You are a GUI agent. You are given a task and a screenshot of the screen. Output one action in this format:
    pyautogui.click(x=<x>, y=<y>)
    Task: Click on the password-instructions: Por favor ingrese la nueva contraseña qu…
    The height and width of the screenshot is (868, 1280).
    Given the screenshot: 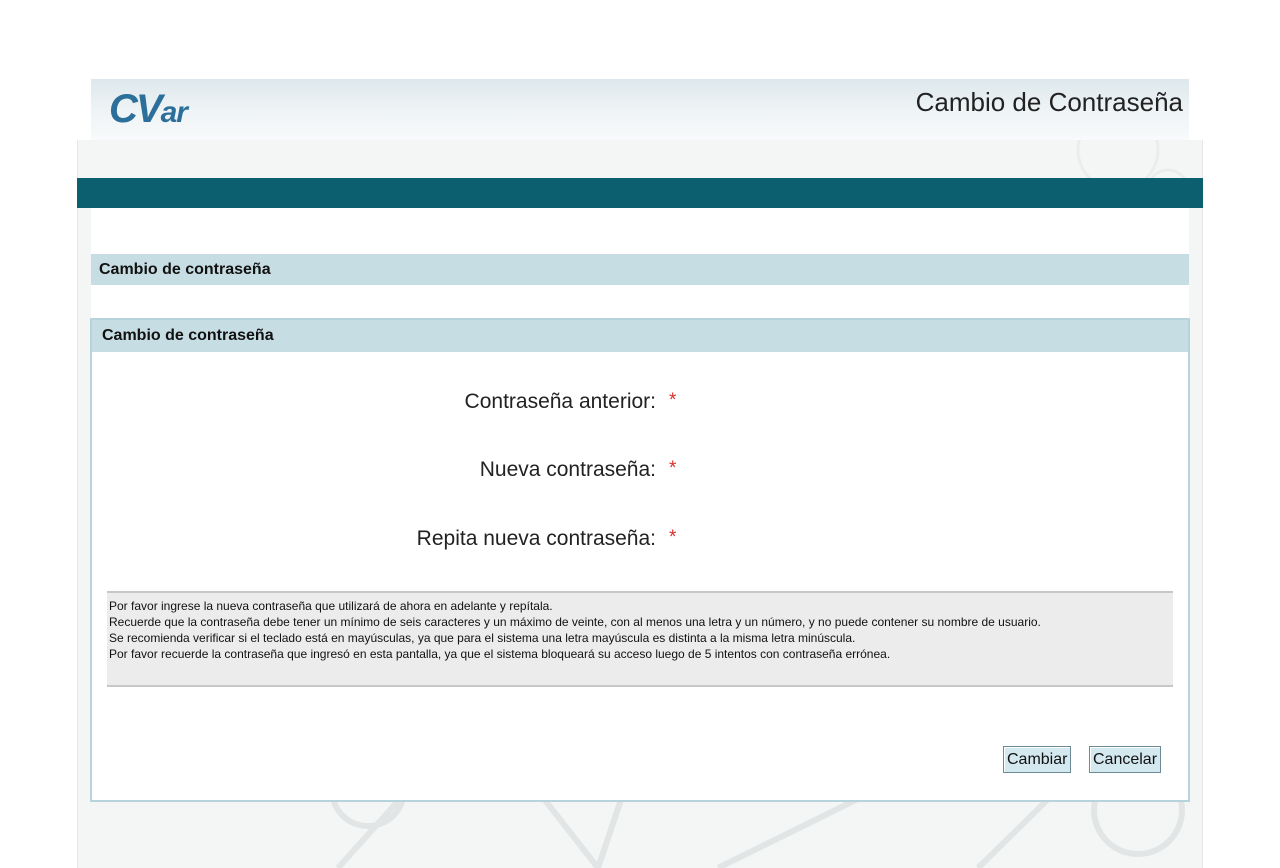 What is the action you would take?
    pyautogui.click(x=640, y=639)
    